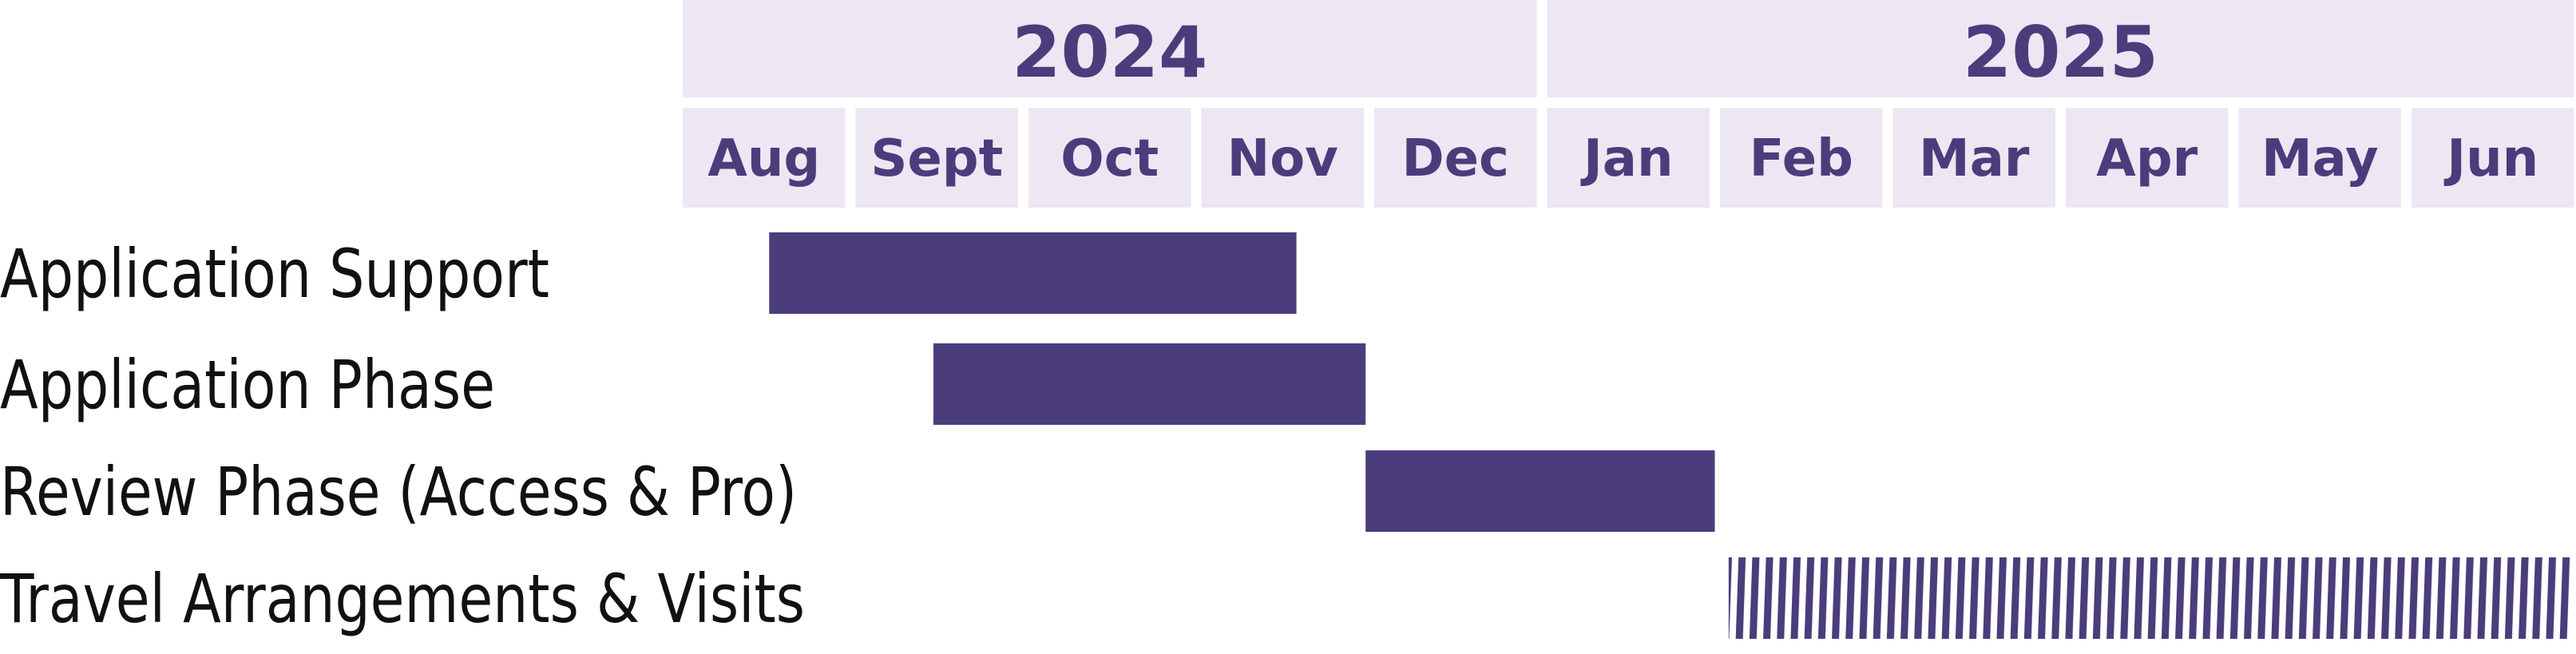  Describe the element at coordinates (1109, 52) in the screenshot. I see `year-label: 2024` at that location.